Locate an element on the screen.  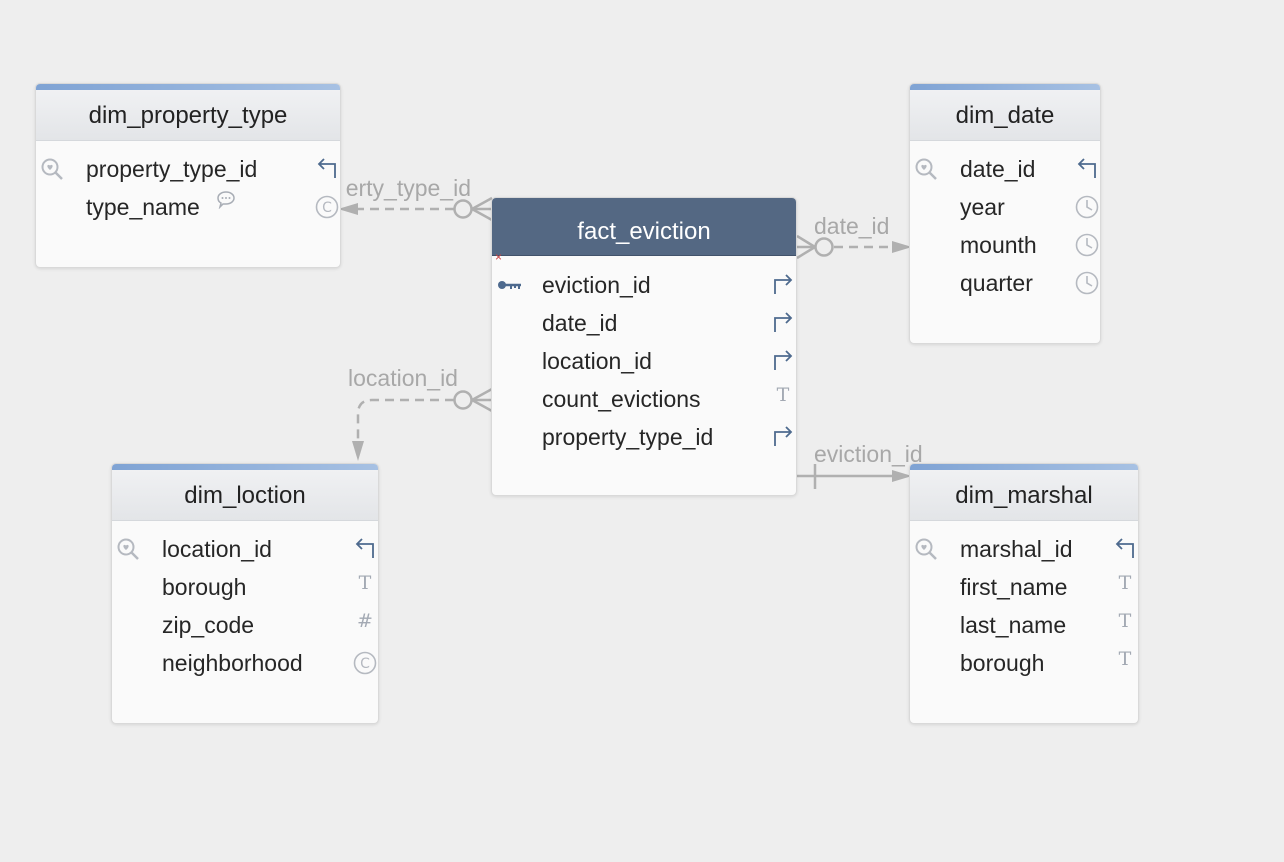
field-row-zip-code: zip_code # is located at coordinates (245, 625).